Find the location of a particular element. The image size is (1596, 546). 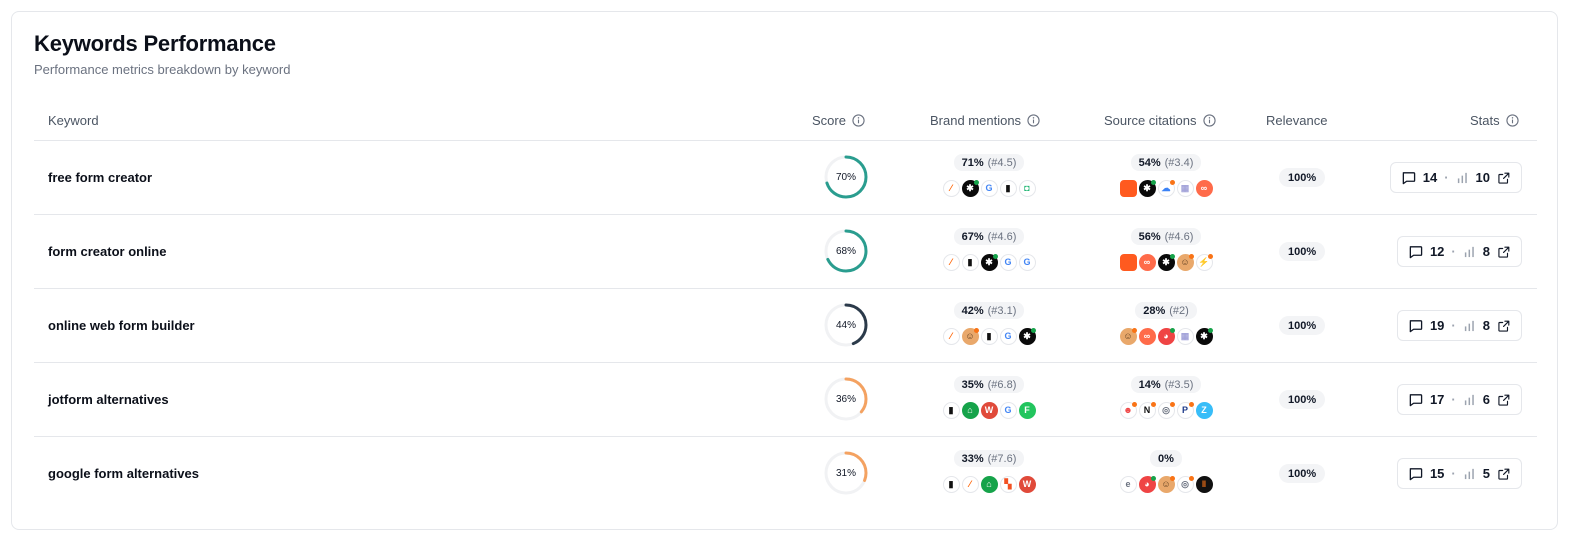

source-citations-cell: 28% (#2) ☺ ∞ ◕ ▦ ✱ is located at coordinates (1166, 323).